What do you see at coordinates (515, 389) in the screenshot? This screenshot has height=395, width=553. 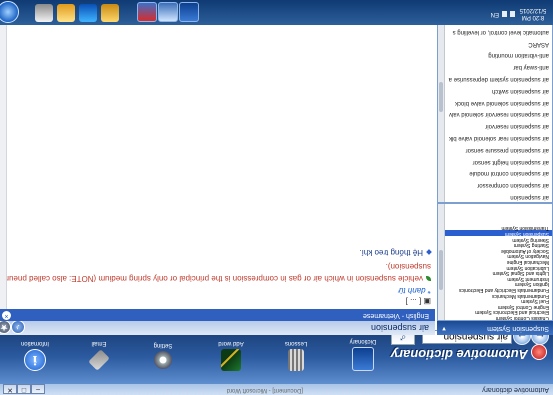 I see `window-title: Automotive dictionary` at bounding box center [515, 389].